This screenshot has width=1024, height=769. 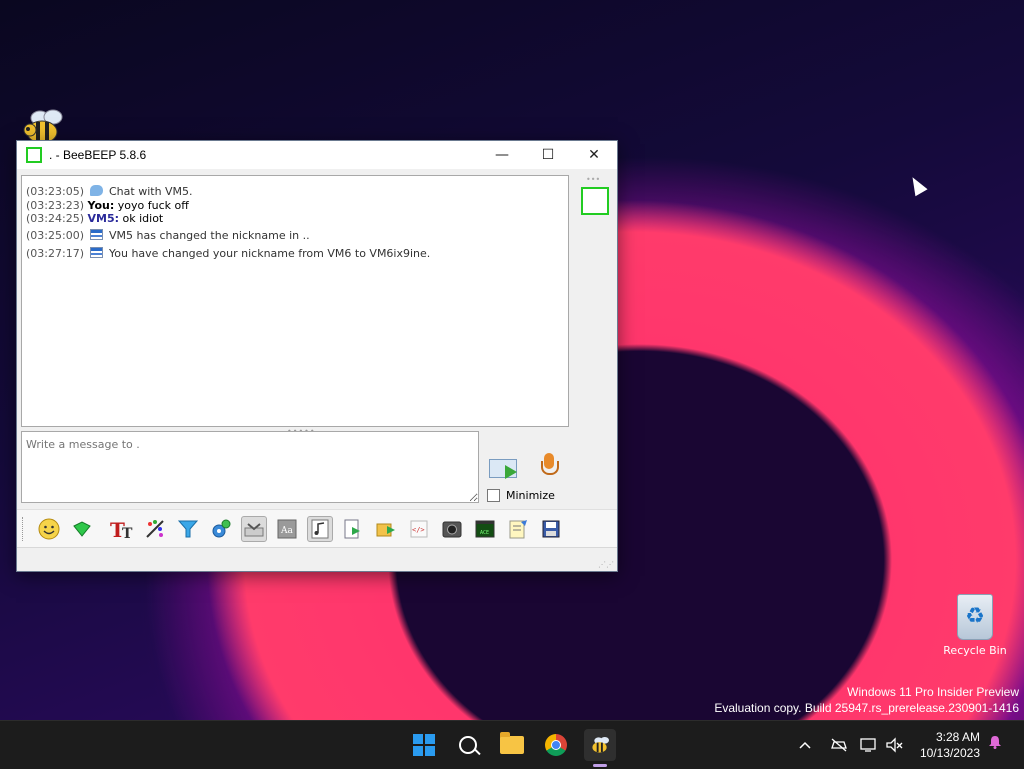 I want to click on toolbar-grip, so click(x=25, y=529).